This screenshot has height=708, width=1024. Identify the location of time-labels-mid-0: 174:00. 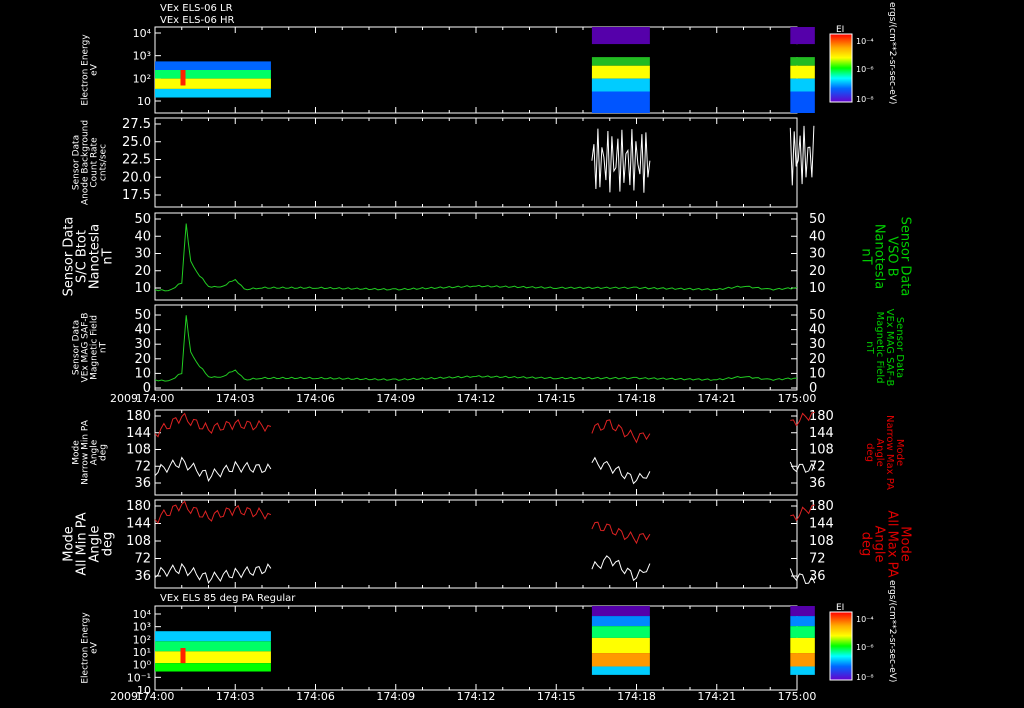
(155, 398).